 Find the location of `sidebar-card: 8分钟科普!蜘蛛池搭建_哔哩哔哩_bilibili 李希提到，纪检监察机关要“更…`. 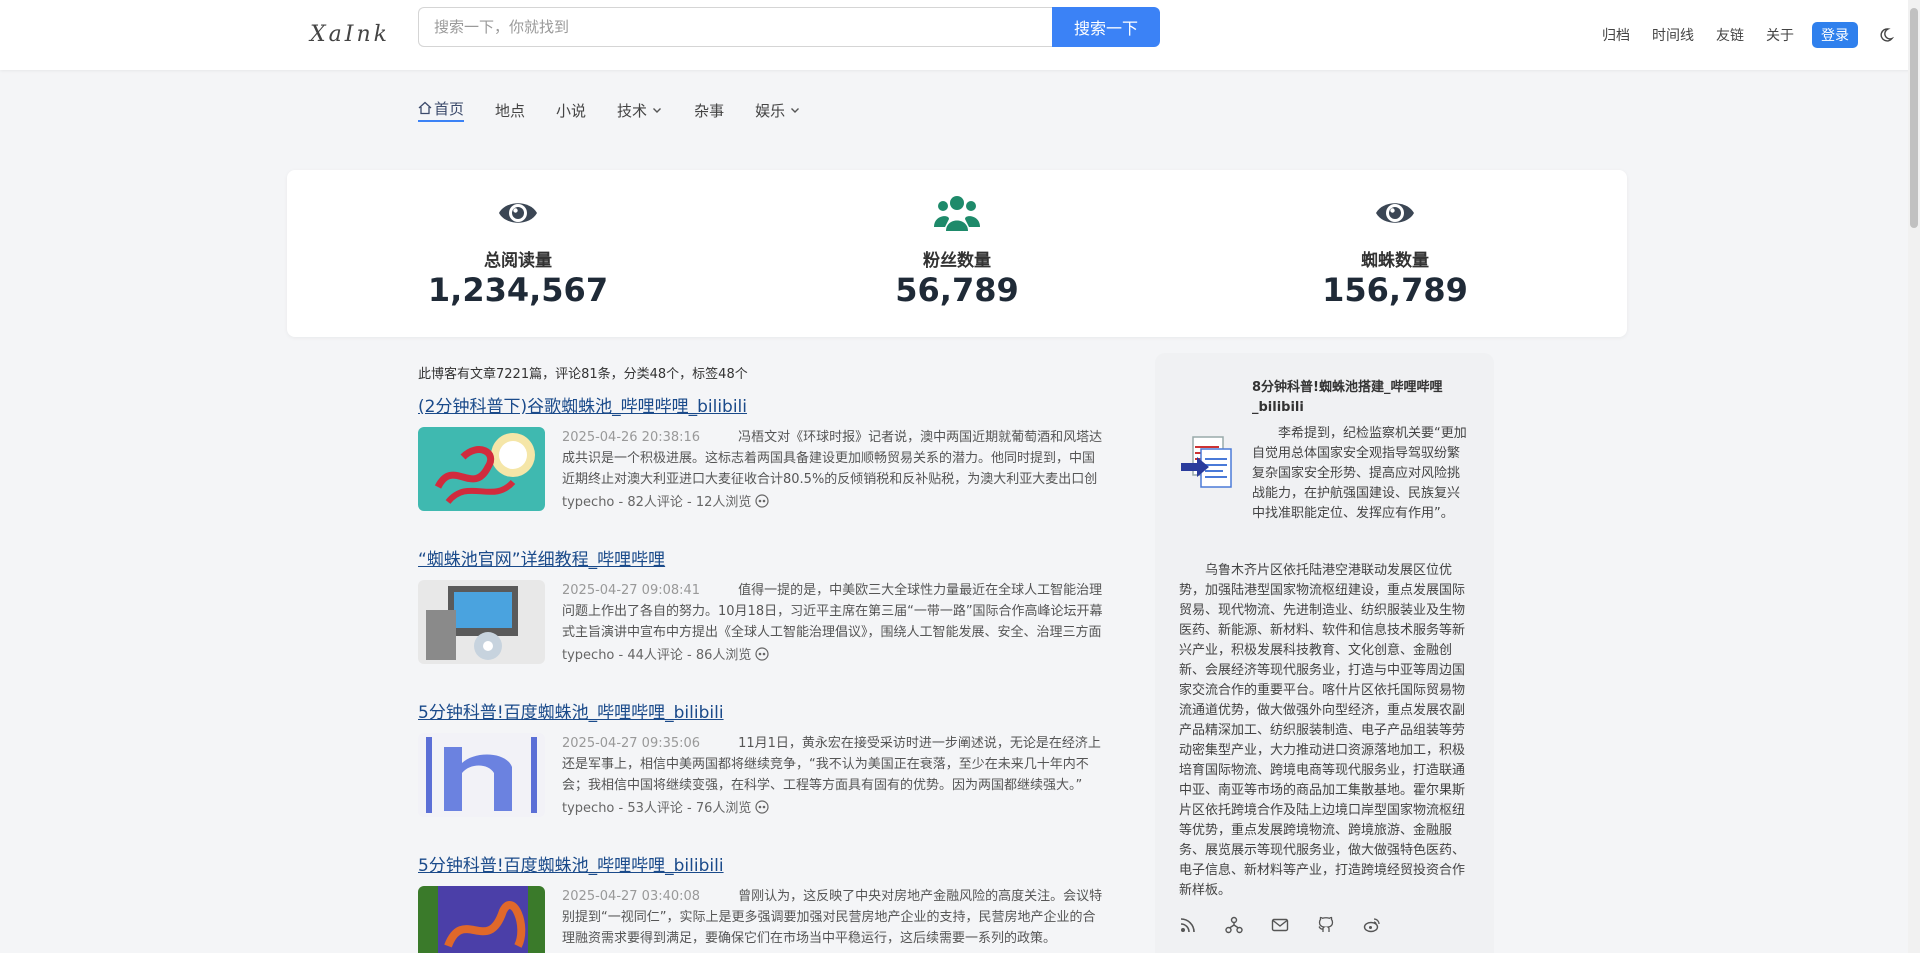

sidebar-card: 8分钟科普!蜘蛛池搭建_哔哩哔哩_bilibili 李希提到，纪检监察机关要“更… is located at coordinates (1324, 653).